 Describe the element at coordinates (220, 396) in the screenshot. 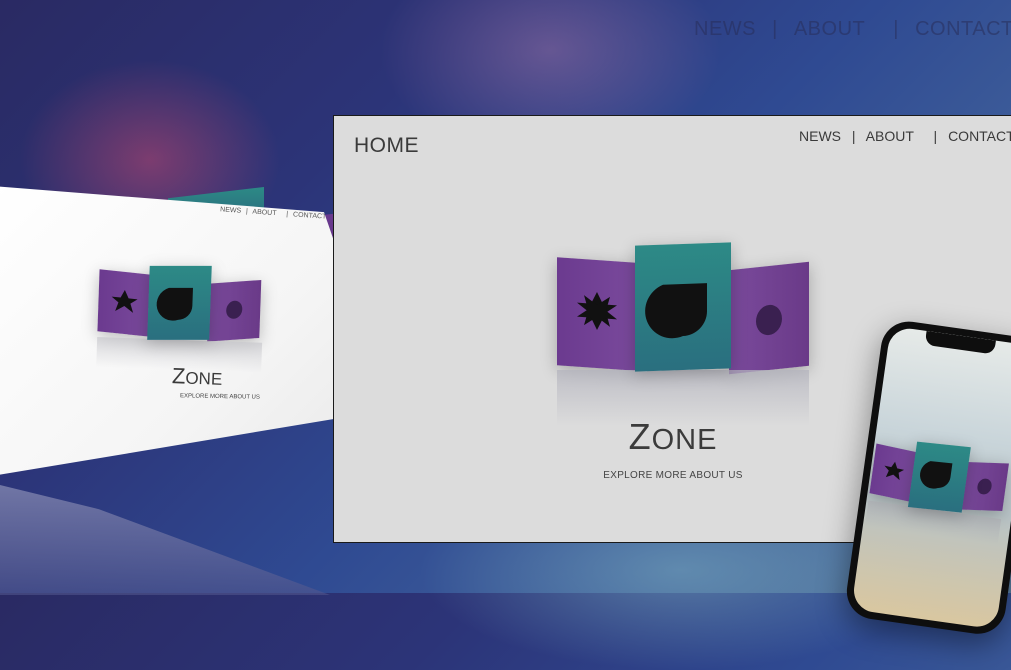

I see `tablet-tagline: EXPLORE MORE ABOUT US` at that location.